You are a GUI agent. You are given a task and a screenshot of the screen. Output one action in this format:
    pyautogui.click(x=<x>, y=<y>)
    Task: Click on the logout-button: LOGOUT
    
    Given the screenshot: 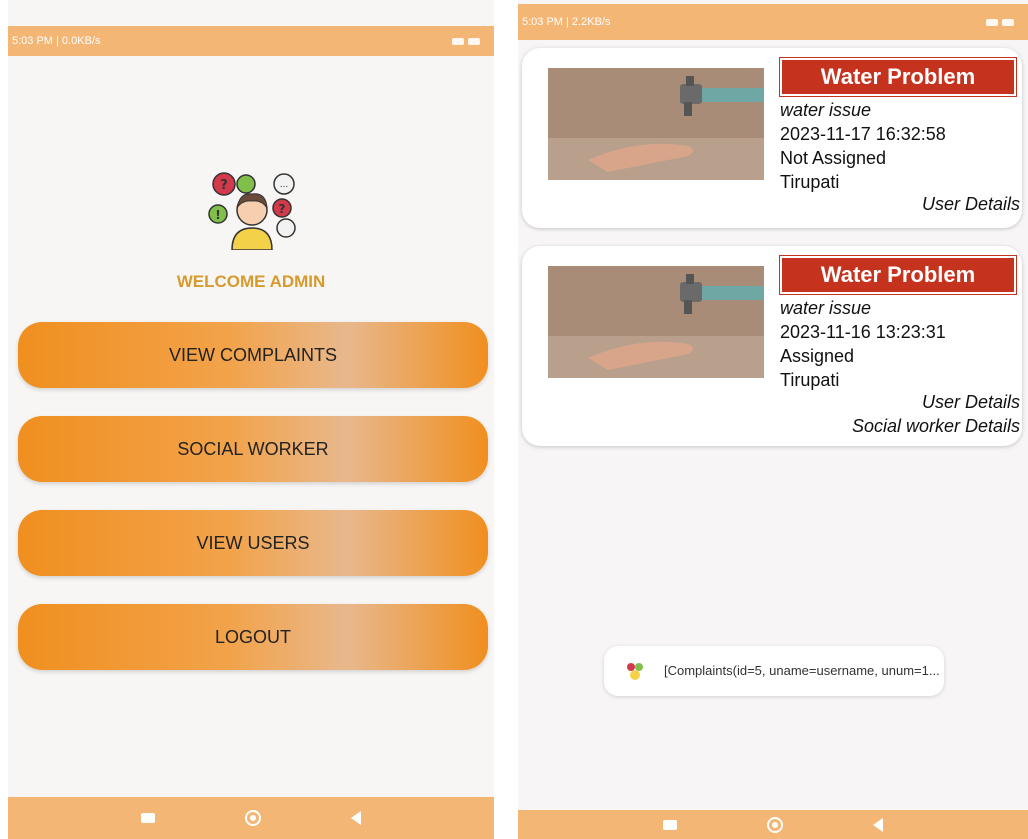 What is the action you would take?
    pyautogui.click(x=253, y=637)
    